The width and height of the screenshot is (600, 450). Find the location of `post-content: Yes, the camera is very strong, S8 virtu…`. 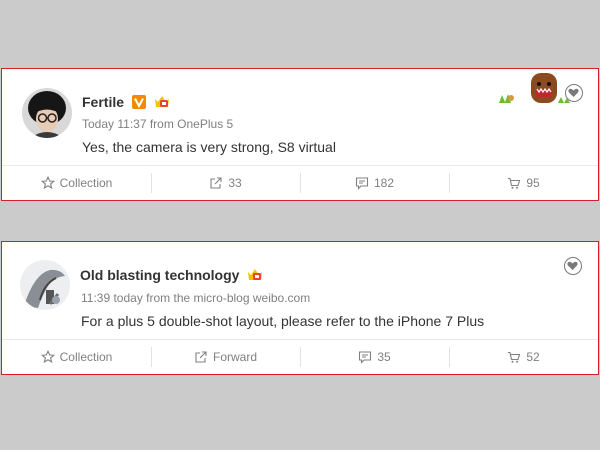

post-content: Yes, the camera is very strong, S8 virtu… is located at coordinates (209, 147).